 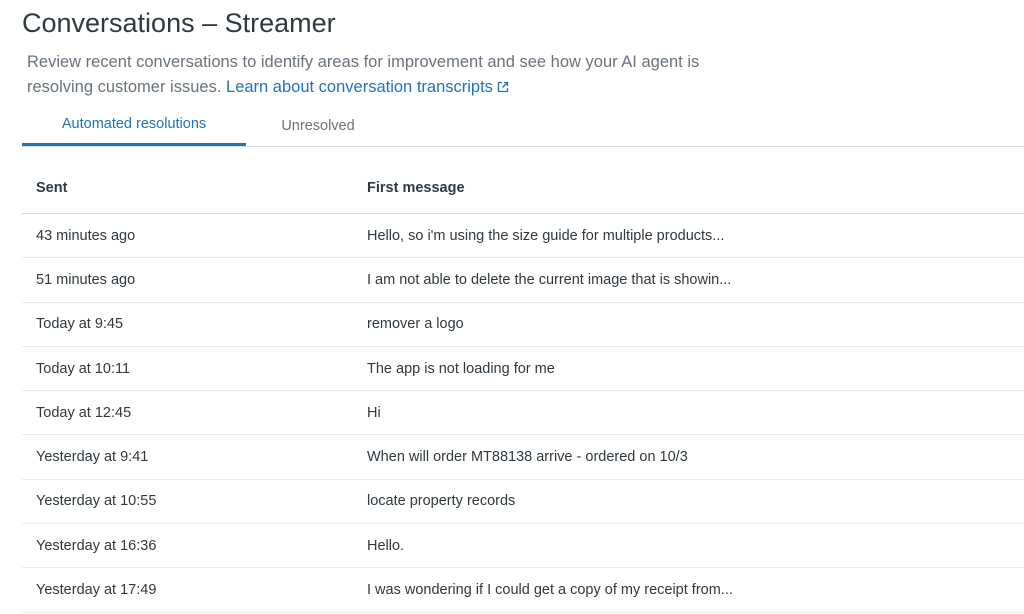 I want to click on cell-sent: 51 minutes ago, so click(x=194, y=280).